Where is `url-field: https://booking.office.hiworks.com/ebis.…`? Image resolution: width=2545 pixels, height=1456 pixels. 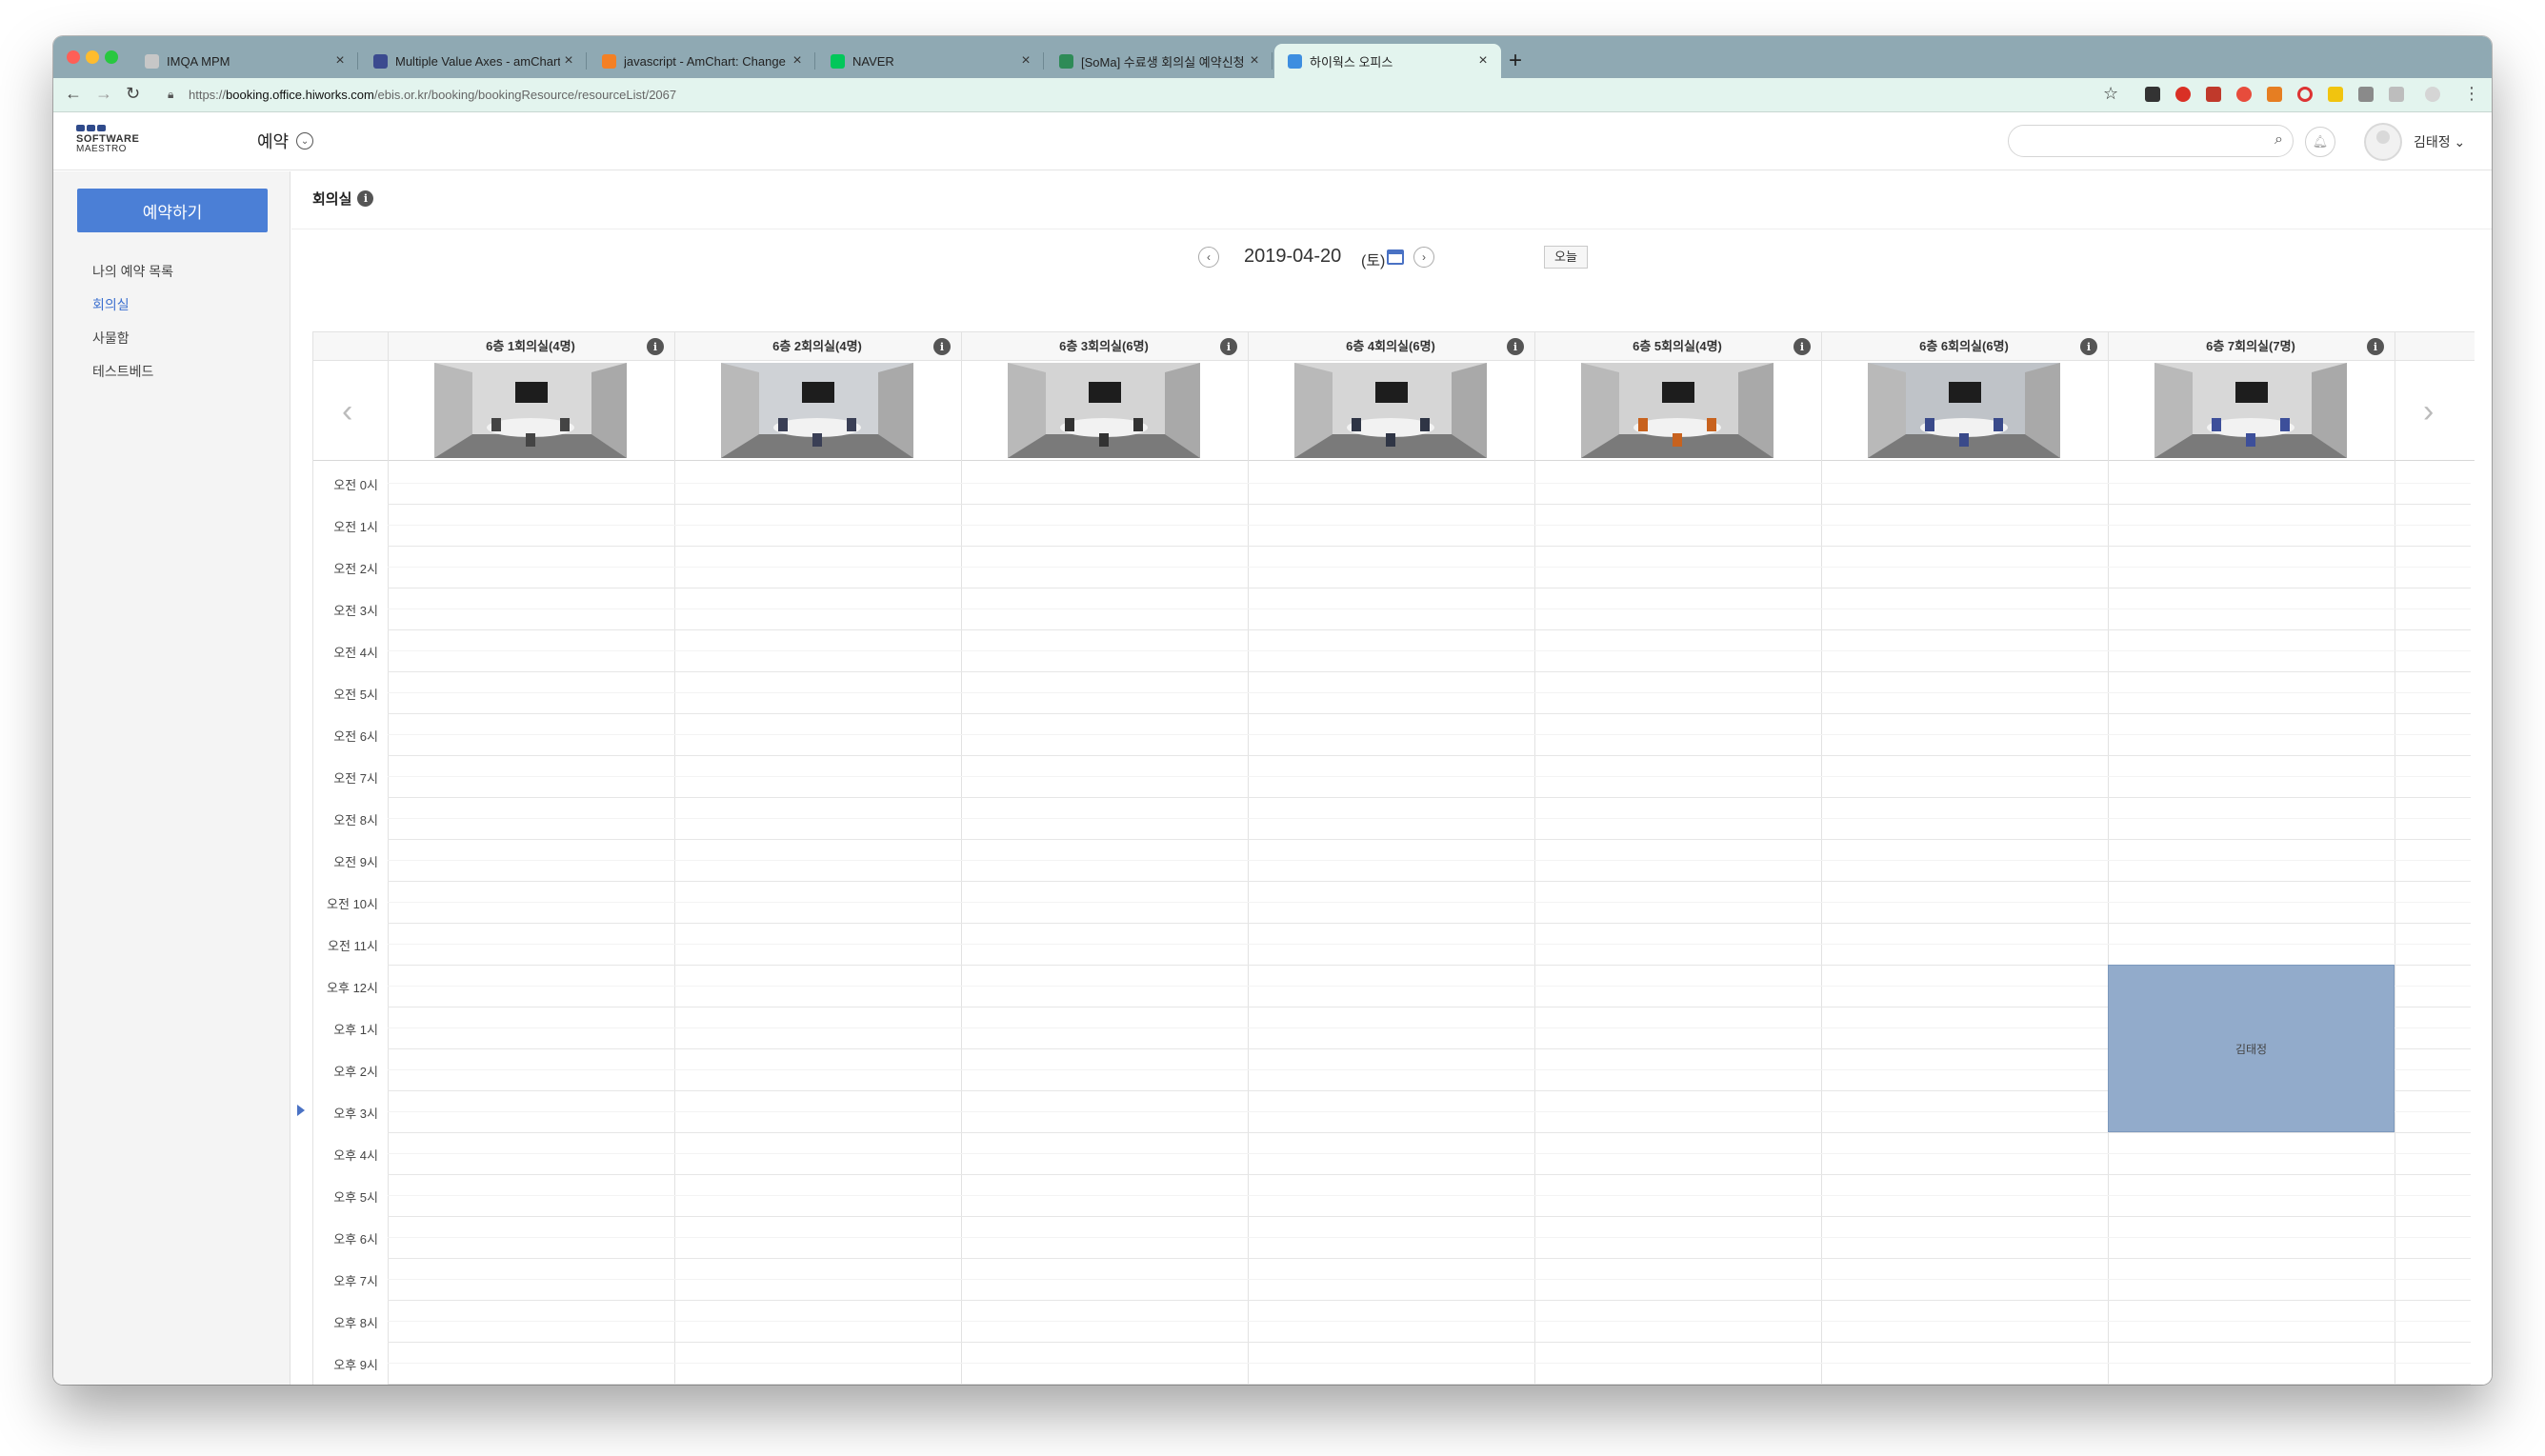
url-field: https://booking.office.hiworks.com/ebis.… is located at coordinates (432, 95).